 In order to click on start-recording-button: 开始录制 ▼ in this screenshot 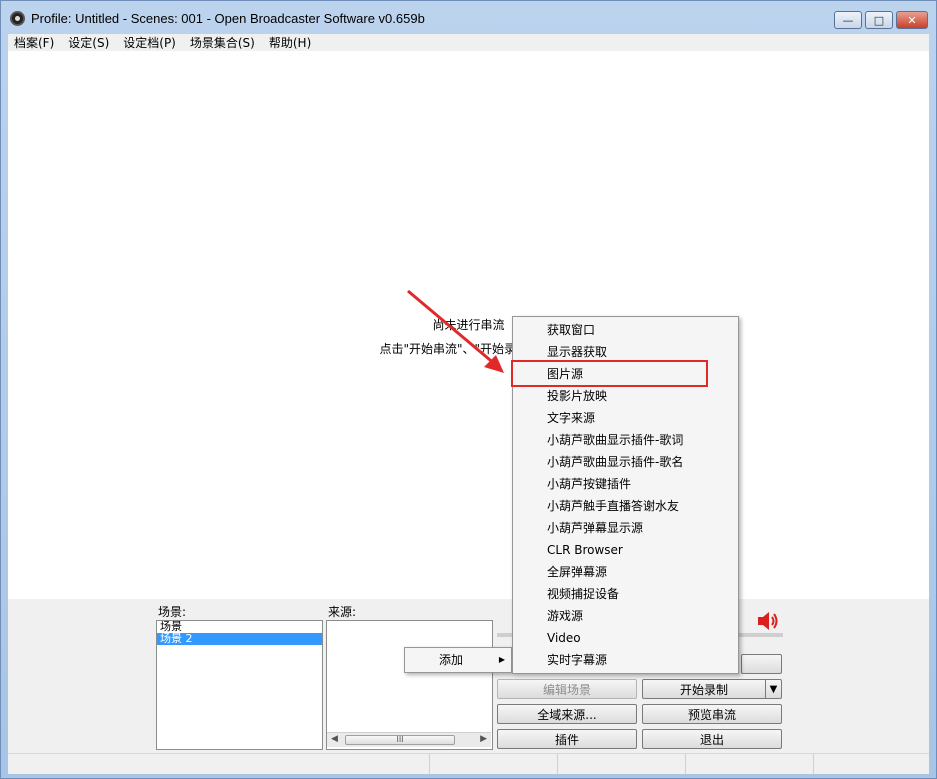, I will do `click(712, 689)`.